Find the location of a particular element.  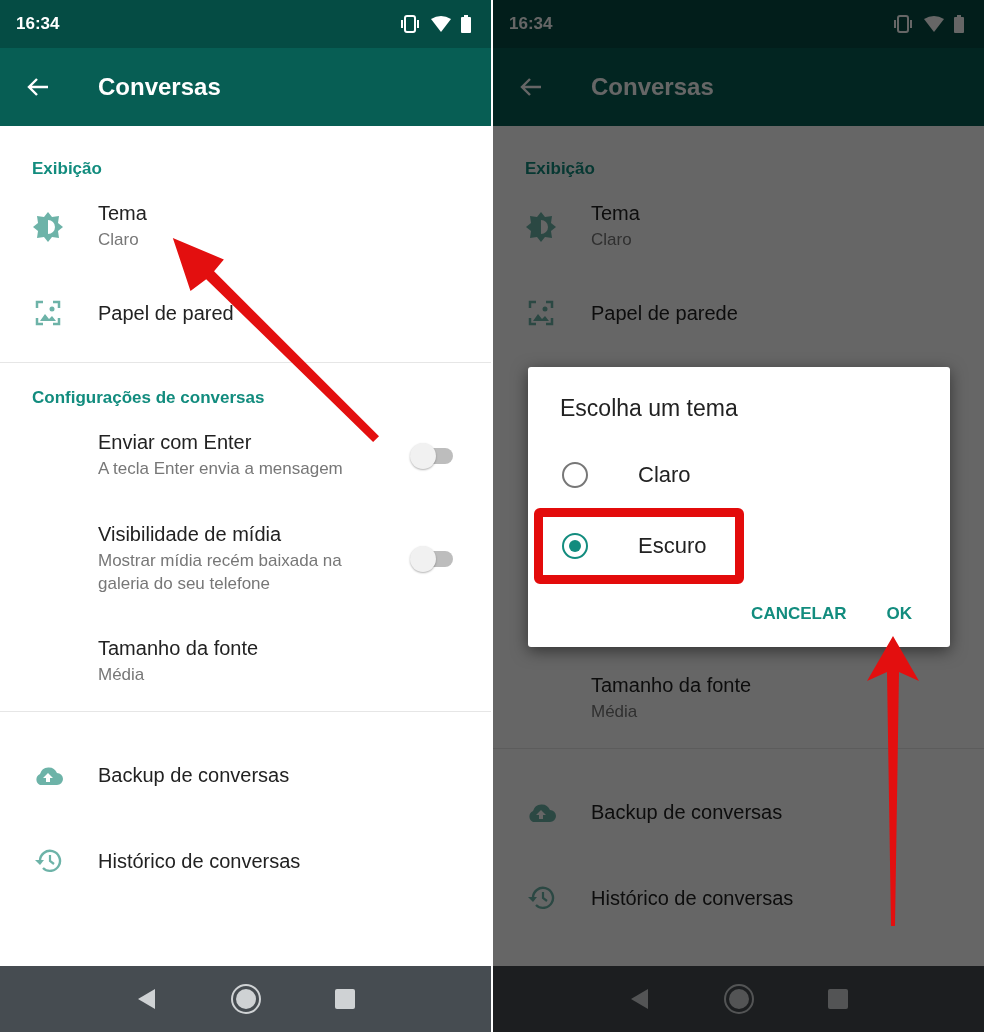

setting-title: Tema is located at coordinates (276, 214).